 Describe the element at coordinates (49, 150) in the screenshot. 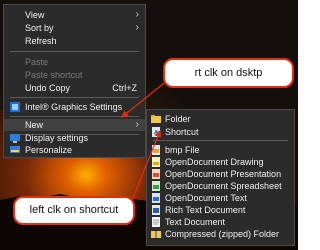

I see `menu-item-label: Personalize` at that location.